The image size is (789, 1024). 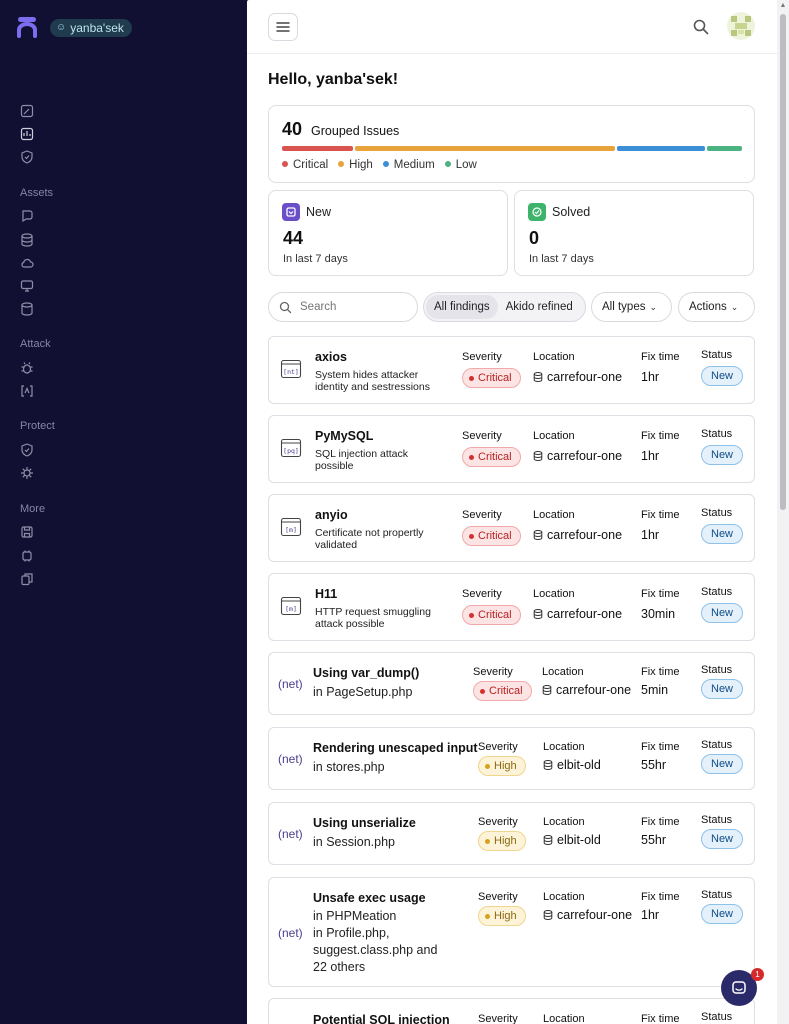 I want to click on search-input, so click(x=350, y=307).